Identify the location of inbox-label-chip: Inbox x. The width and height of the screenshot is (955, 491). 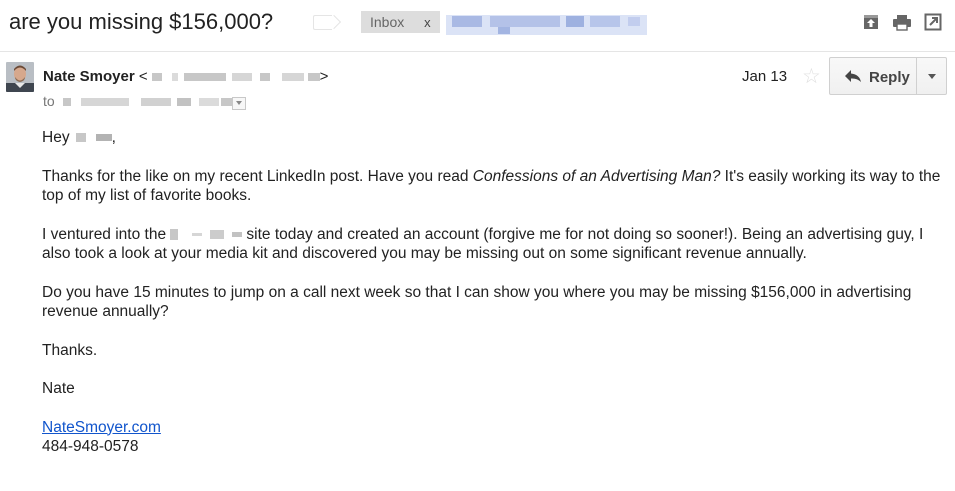
(400, 22).